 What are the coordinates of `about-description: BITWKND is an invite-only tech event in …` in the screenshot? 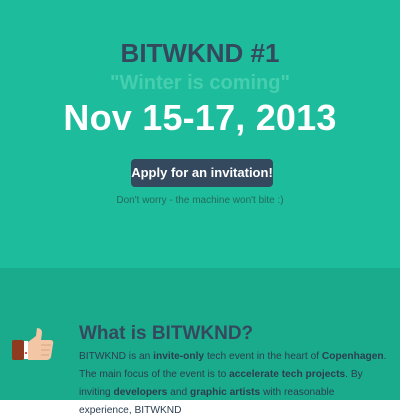 It's located at (233, 383).